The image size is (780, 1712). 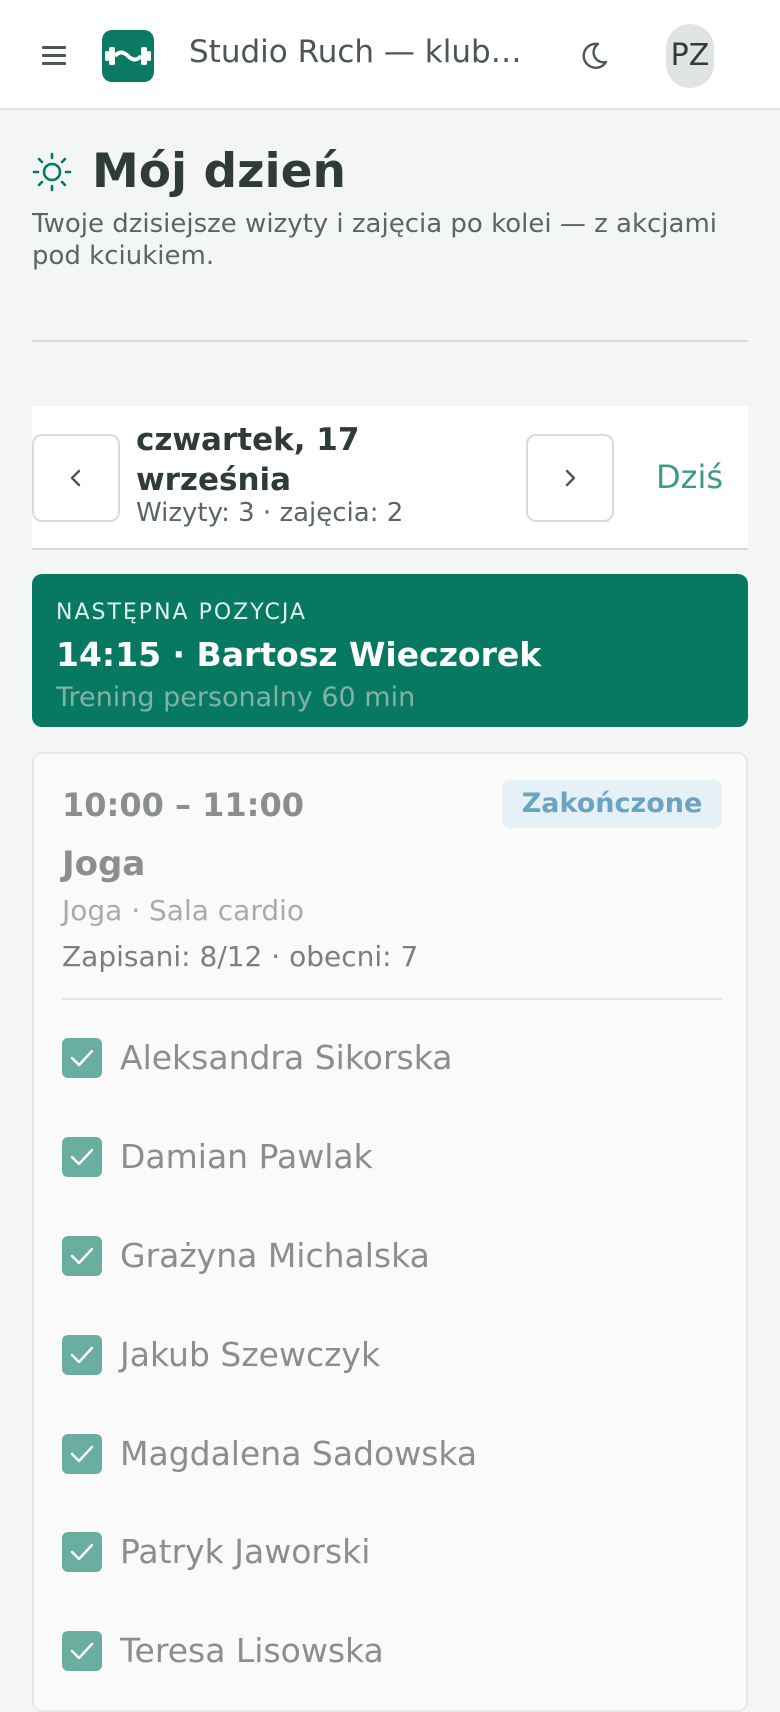 What do you see at coordinates (240, 956) in the screenshot?
I see `class-attendance-count: Zapisani: 8/12 · obecni: 7` at bounding box center [240, 956].